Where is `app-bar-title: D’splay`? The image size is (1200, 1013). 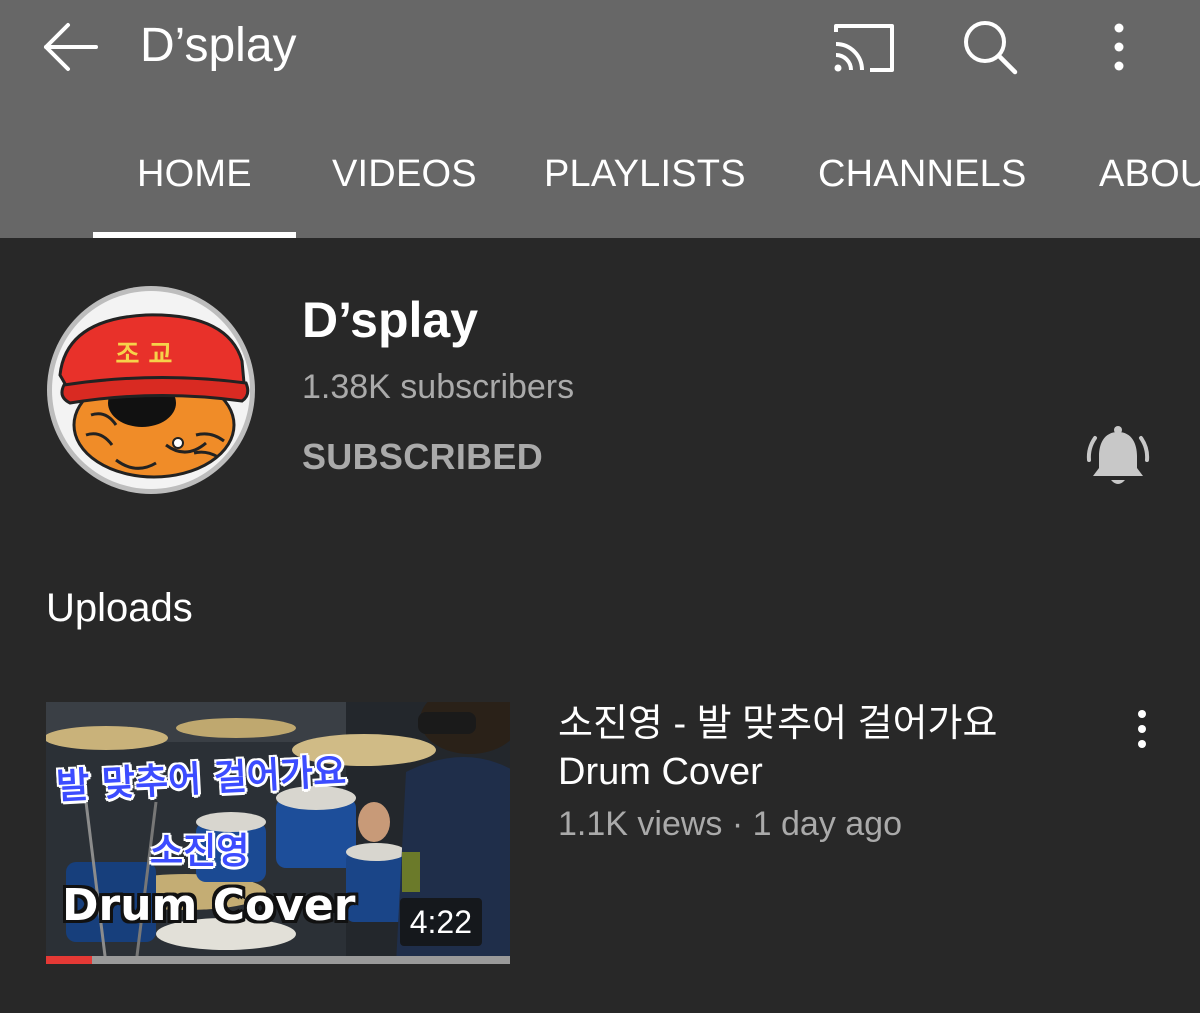
app-bar-title: D’splay is located at coordinates (218, 45).